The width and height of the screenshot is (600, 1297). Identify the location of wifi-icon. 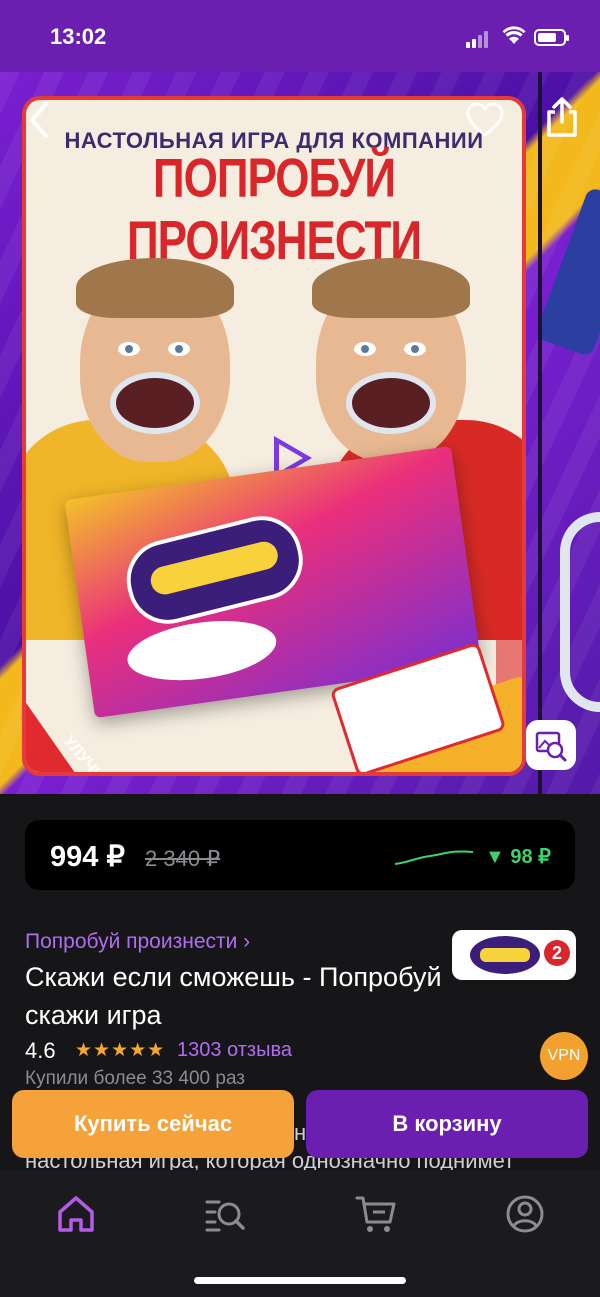
(514, 35).